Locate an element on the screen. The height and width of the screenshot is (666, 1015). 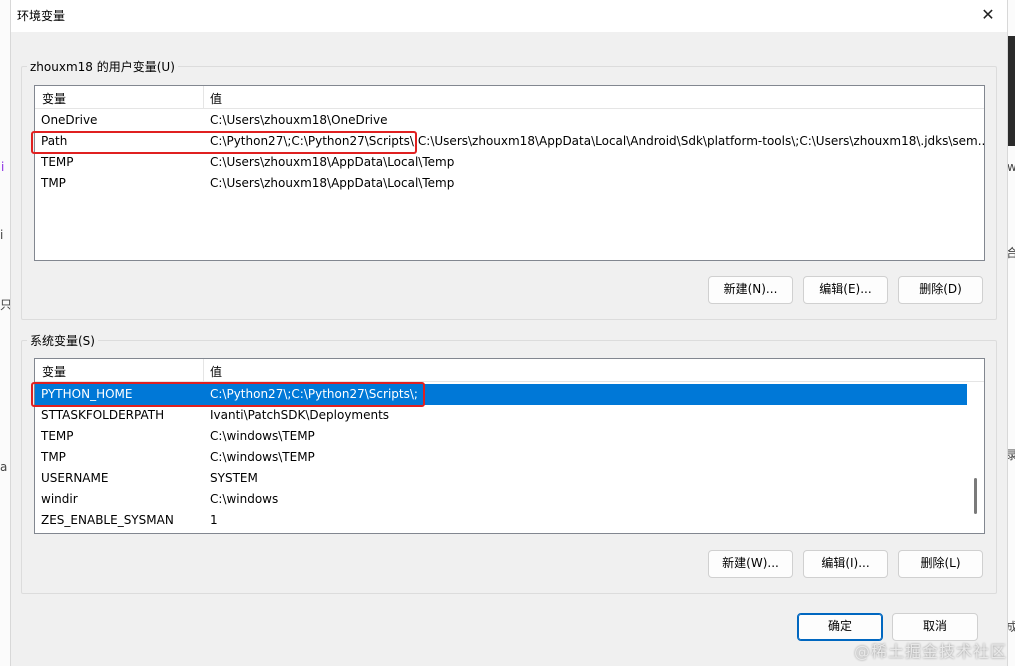
variable-value: Ivanti\PatchSDK\Deployments is located at coordinates (300, 415).